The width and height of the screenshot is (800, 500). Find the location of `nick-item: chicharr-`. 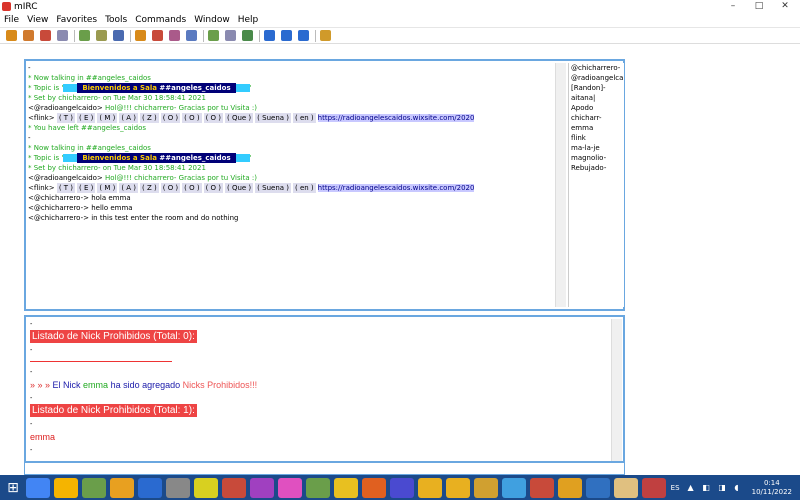

nick-item: chicharr- is located at coordinates (597, 118).